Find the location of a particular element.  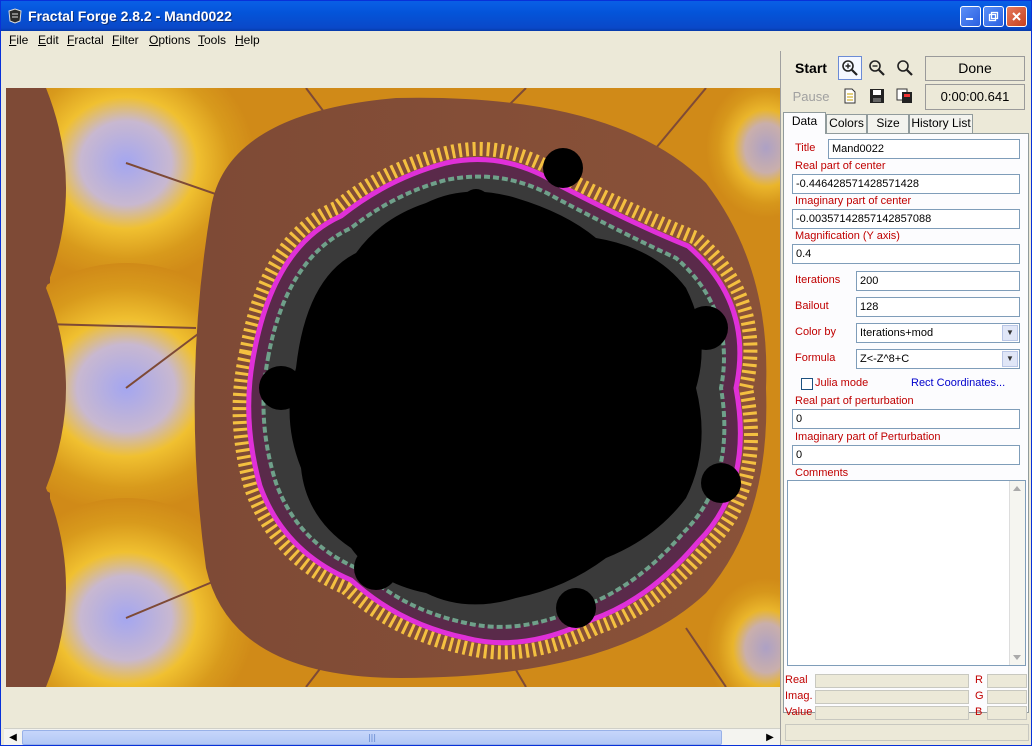

imag-perturbation-label: Imaginary part of Perturbation is located at coordinates (868, 437).